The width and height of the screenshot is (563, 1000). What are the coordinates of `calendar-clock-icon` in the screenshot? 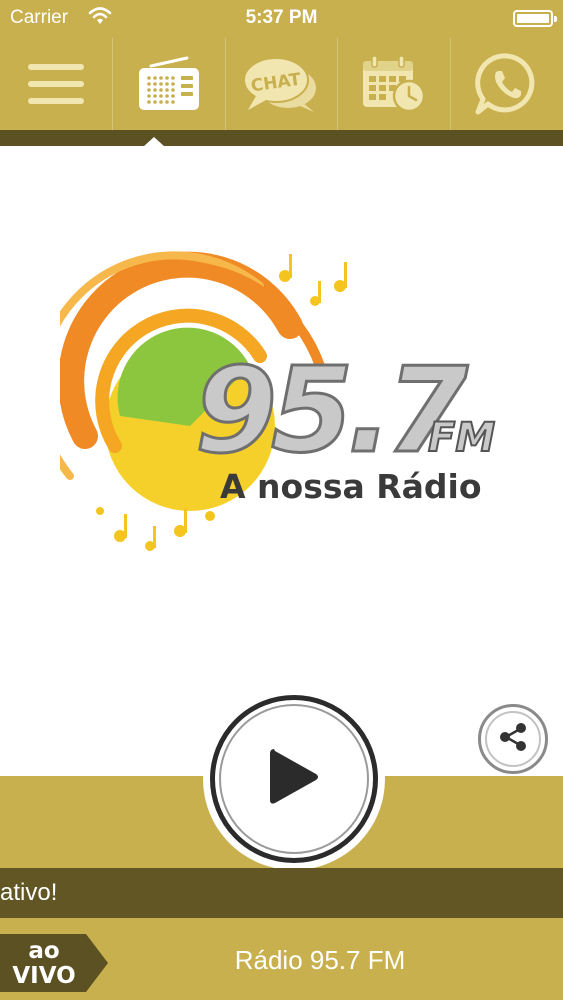 It's located at (394, 84).